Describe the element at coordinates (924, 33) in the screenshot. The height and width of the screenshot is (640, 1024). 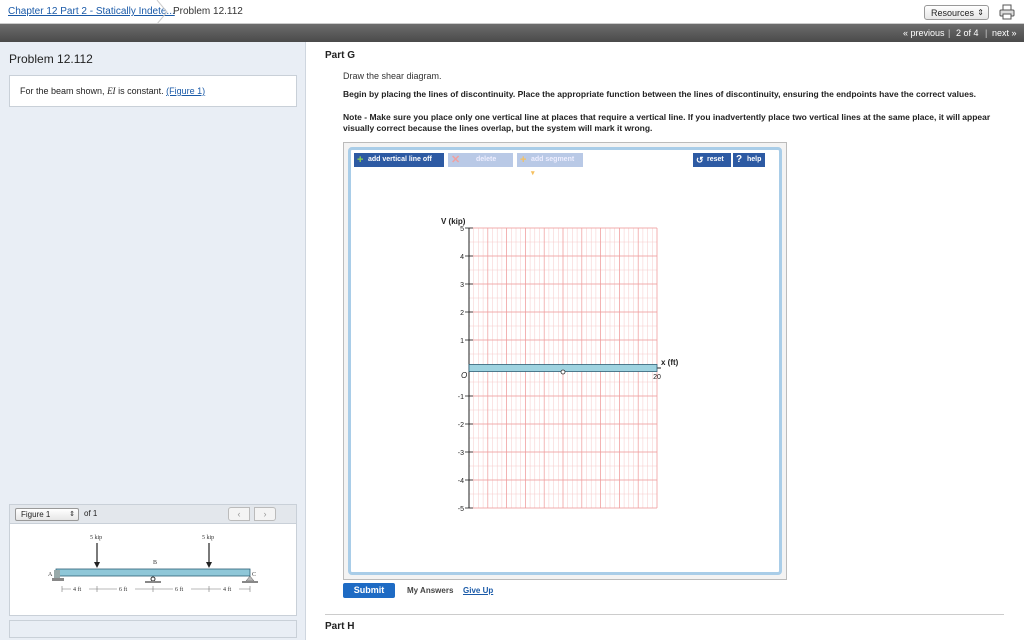
I see `previous-link: « previous` at that location.